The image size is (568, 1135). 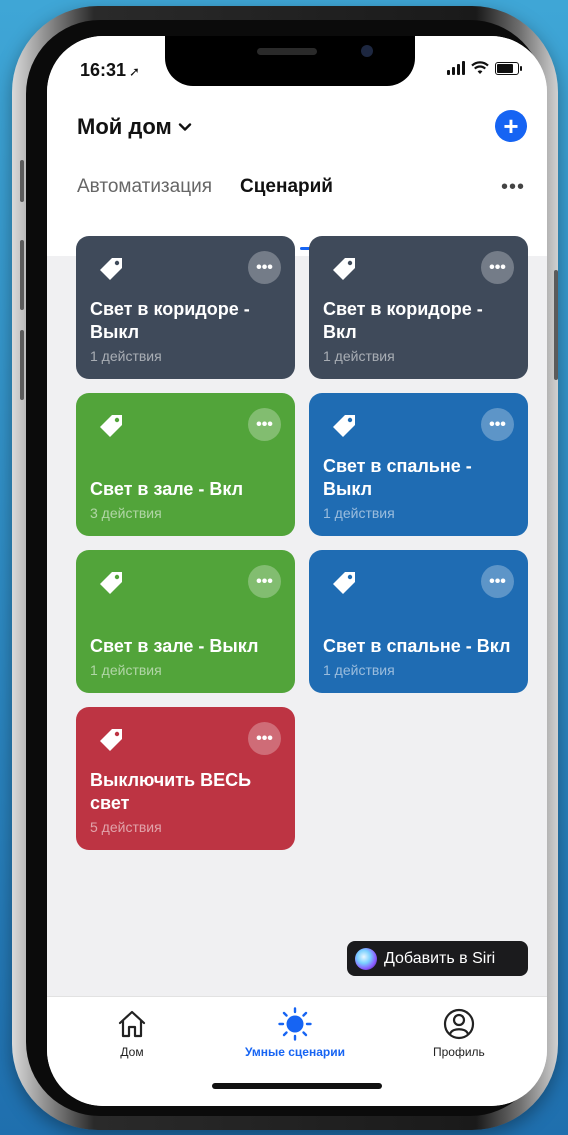 What do you see at coordinates (170, 320) in the screenshot?
I see `scene-name: Свет в коридоре - Выкл` at bounding box center [170, 320].